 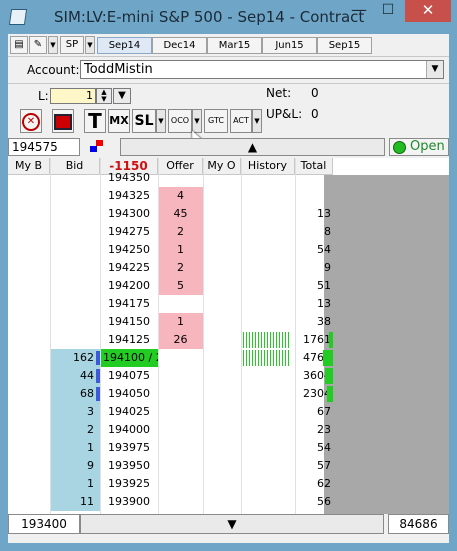 What do you see at coordinates (388, 11) in the screenshot?
I see `maximize-icon: ☐` at bounding box center [388, 11].